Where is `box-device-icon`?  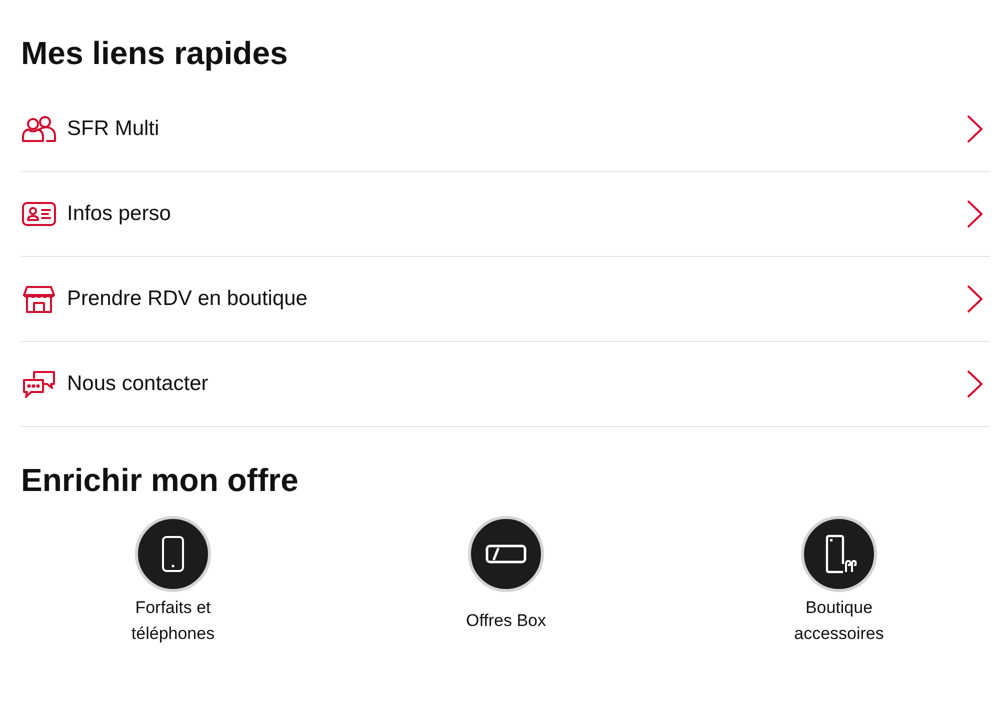
box-device-icon is located at coordinates (506, 554).